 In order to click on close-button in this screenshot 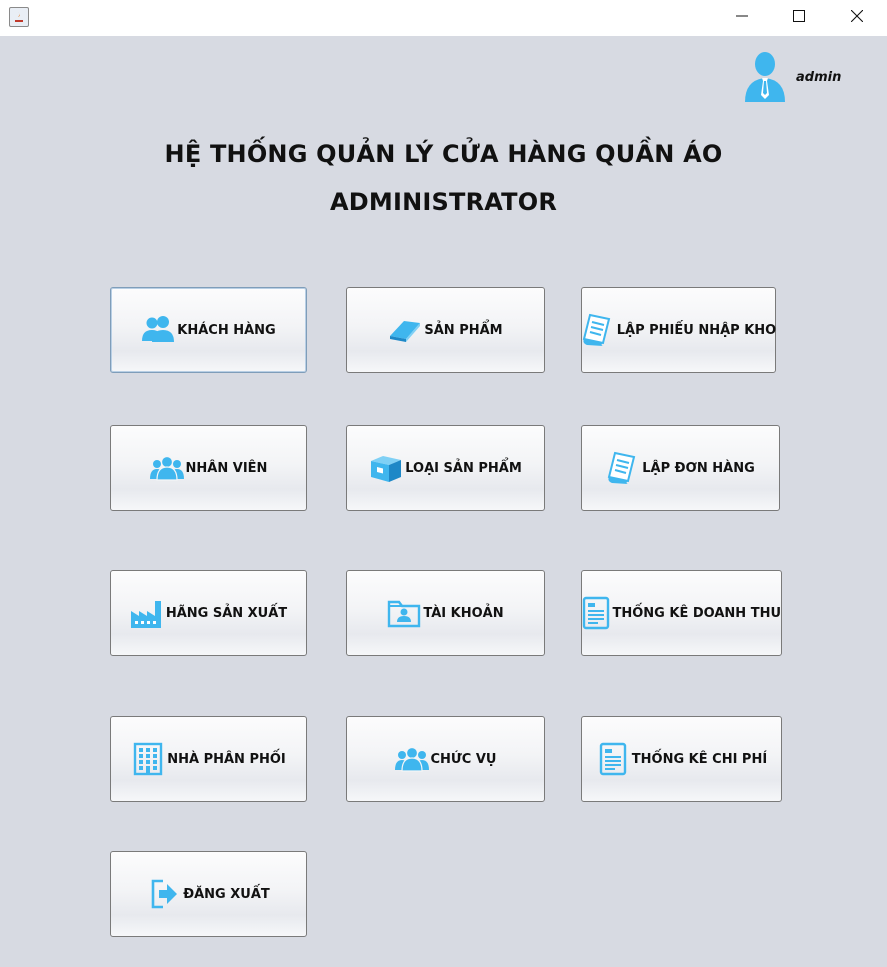, I will do `click(857, 16)`.